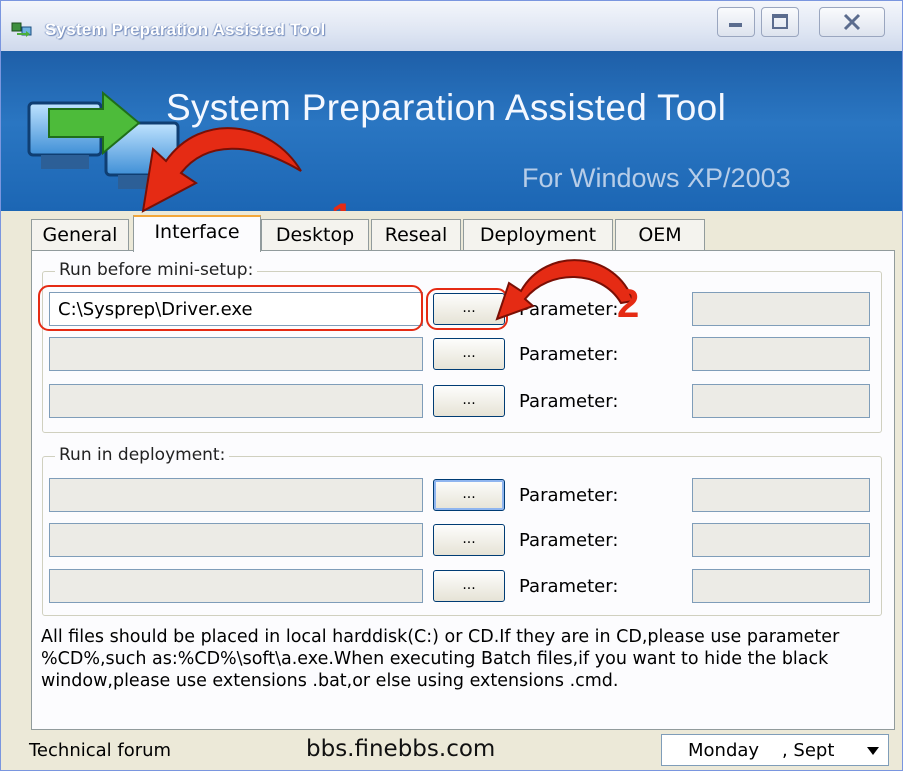 The image size is (903, 772). What do you see at coordinates (21, 29) in the screenshot?
I see `app-icon` at bounding box center [21, 29].